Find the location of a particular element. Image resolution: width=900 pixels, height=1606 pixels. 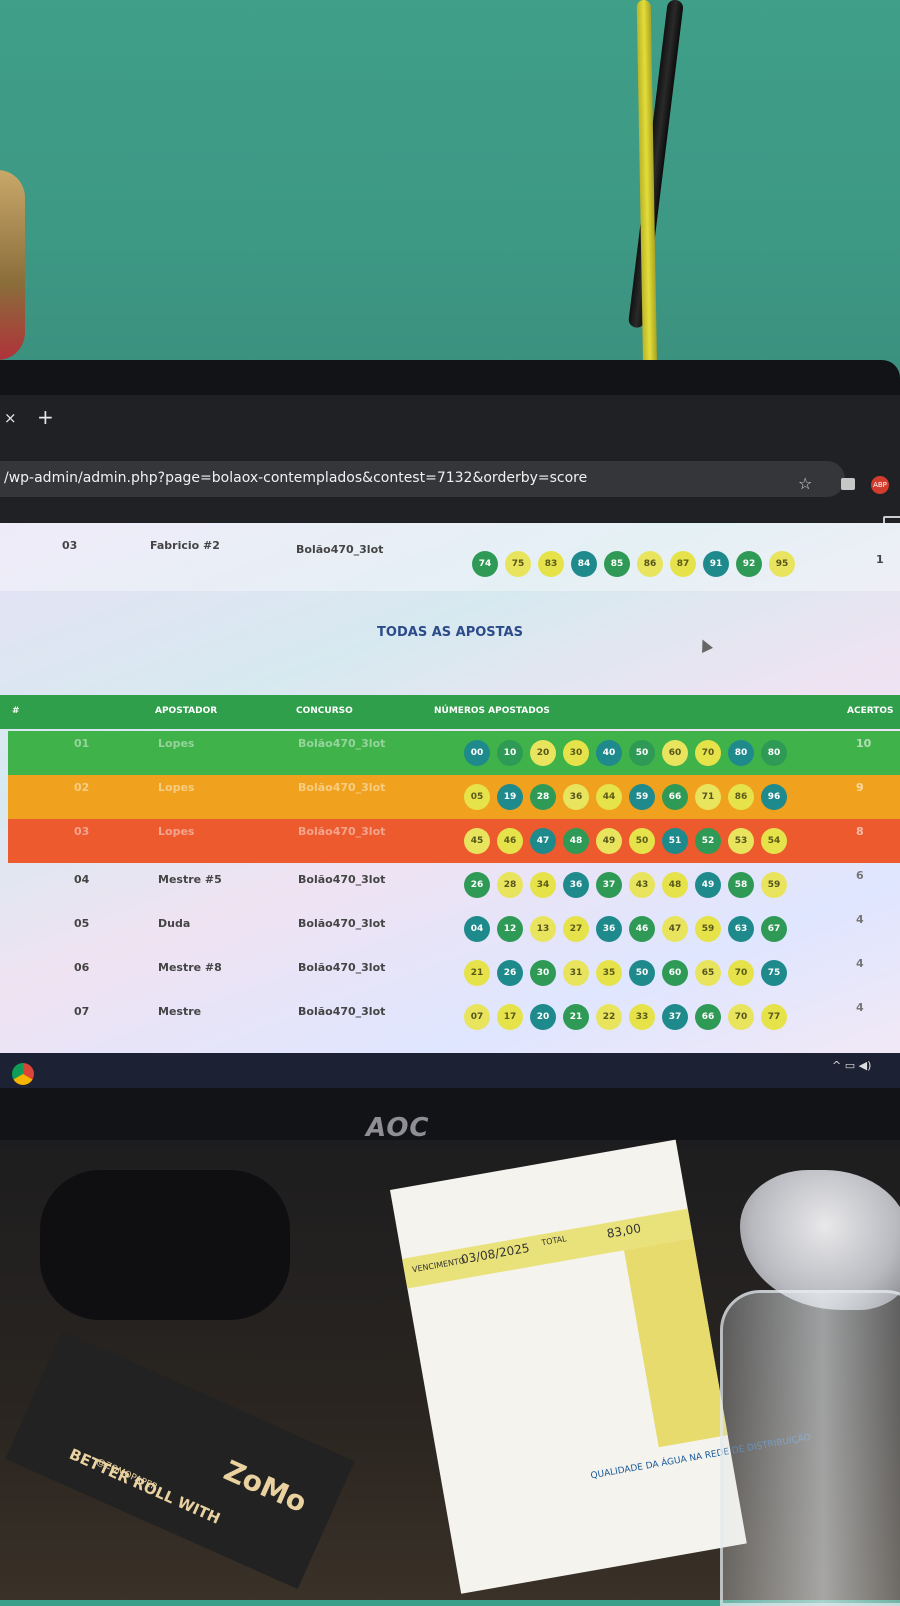

header-numeros: NÚMEROS APOSTADOS is located at coordinates (492, 711).